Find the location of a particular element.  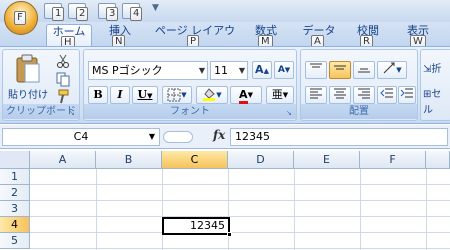

shrink-font-button: A▼ is located at coordinates (284, 70).